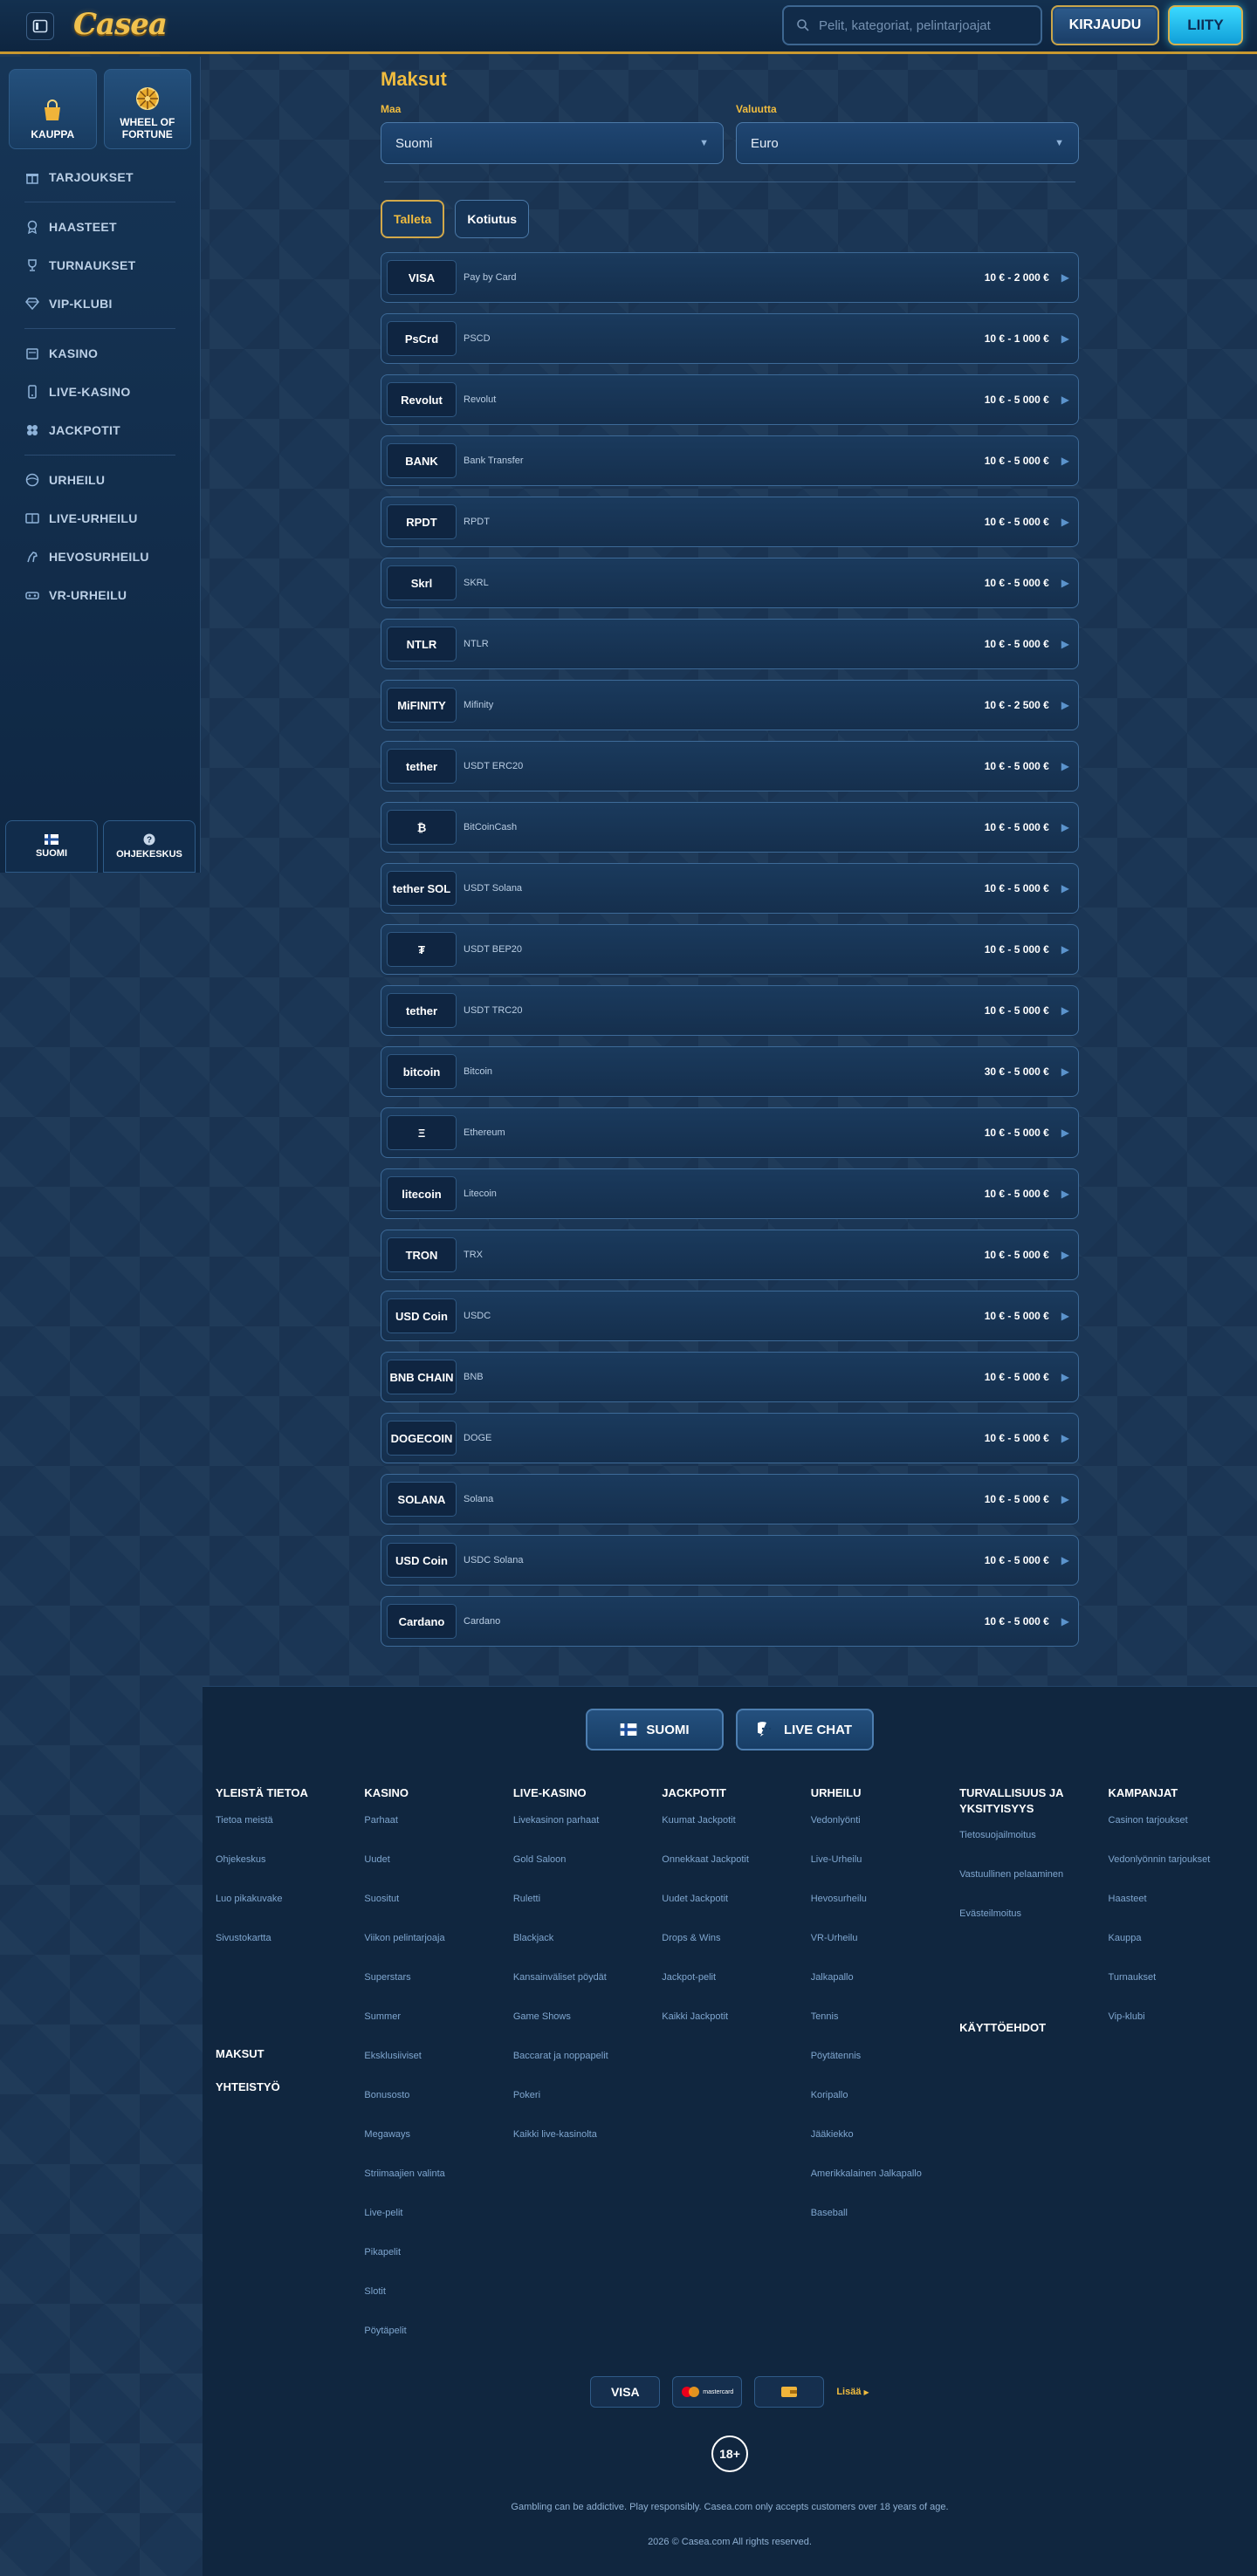 This screenshot has width=1257, height=2576. Describe the element at coordinates (730, 277) in the screenshot. I see `payment-method-row: VISA Pay by Card 10 € - 2 000 € ▶` at that location.